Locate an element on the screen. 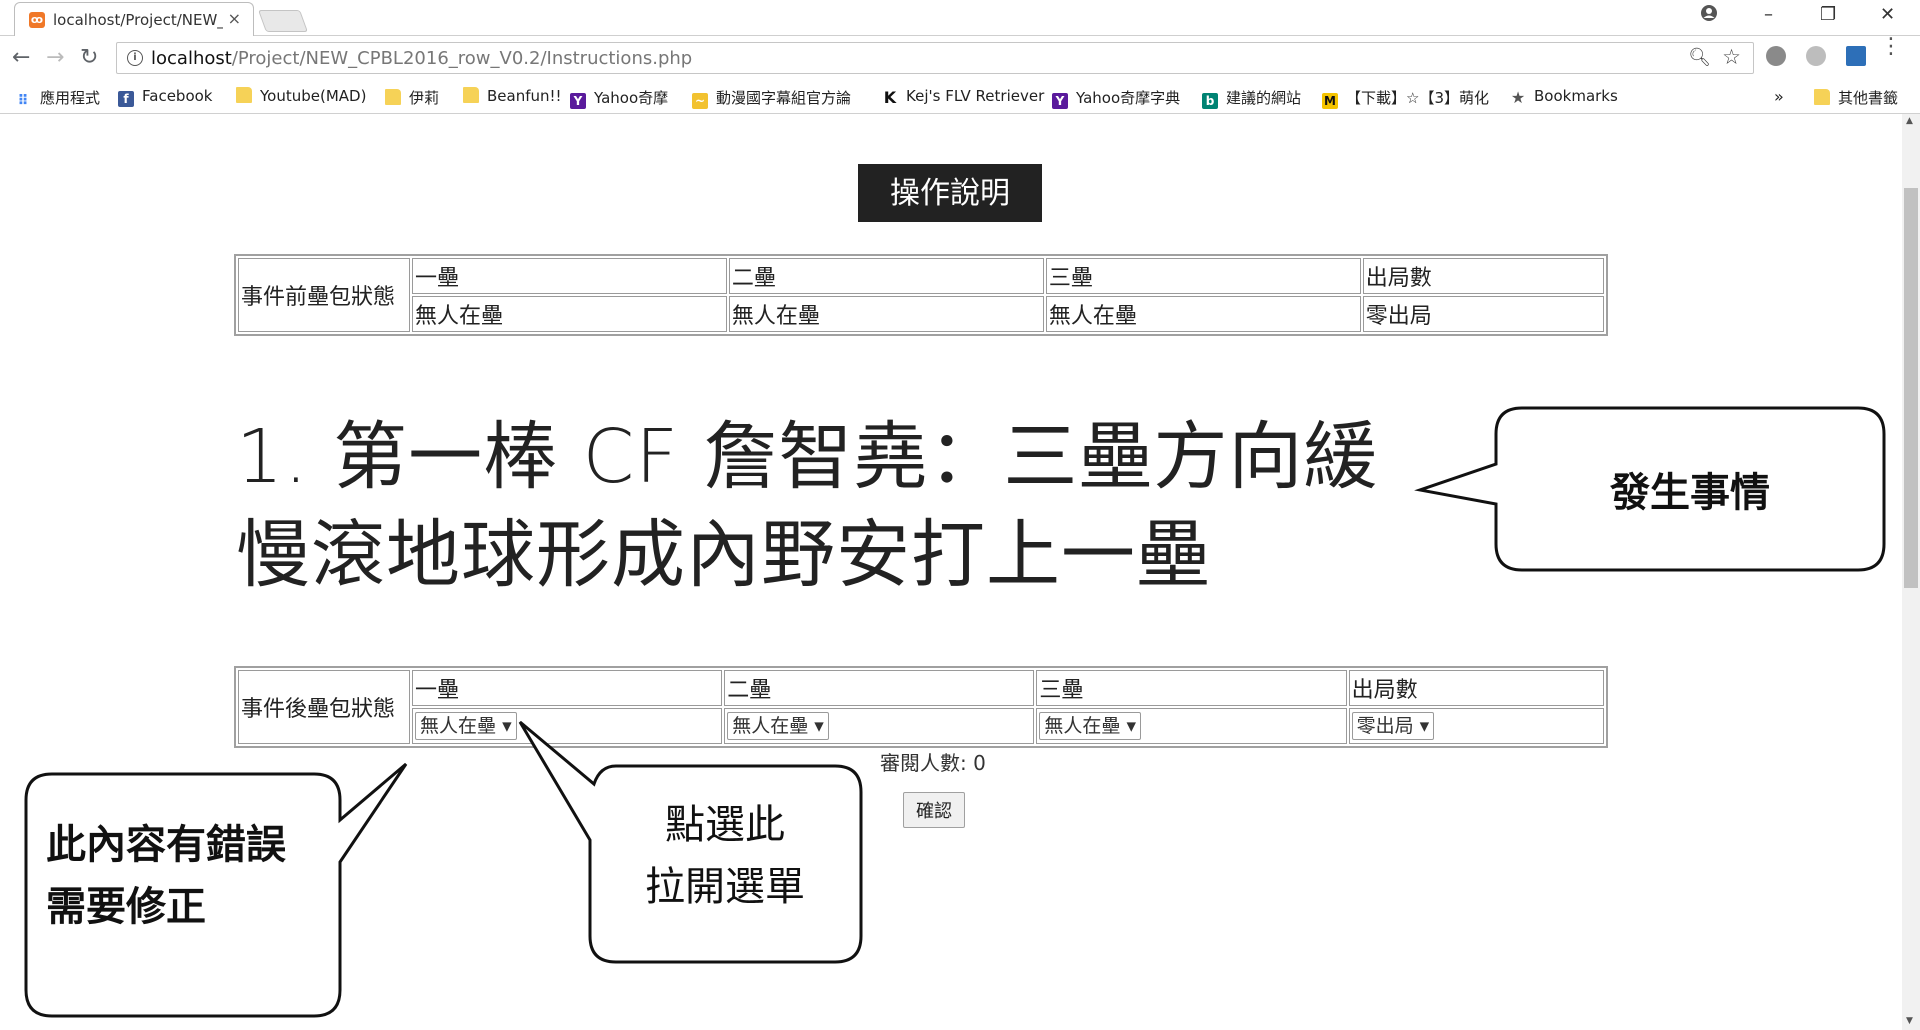  bookmark-beanfun: Beanfun!! is located at coordinates (512, 96).